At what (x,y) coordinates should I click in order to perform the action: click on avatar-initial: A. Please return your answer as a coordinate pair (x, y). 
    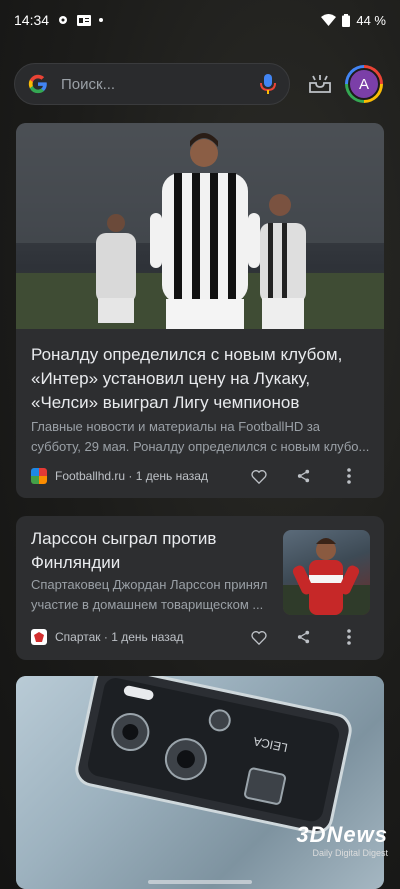
    Looking at the image, I should click on (364, 84).